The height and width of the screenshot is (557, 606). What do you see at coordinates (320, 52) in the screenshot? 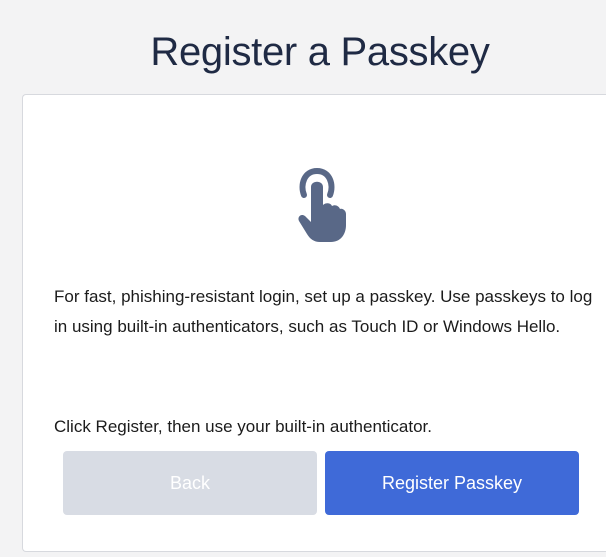
I see `page-title: Register a Passkey` at bounding box center [320, 52].